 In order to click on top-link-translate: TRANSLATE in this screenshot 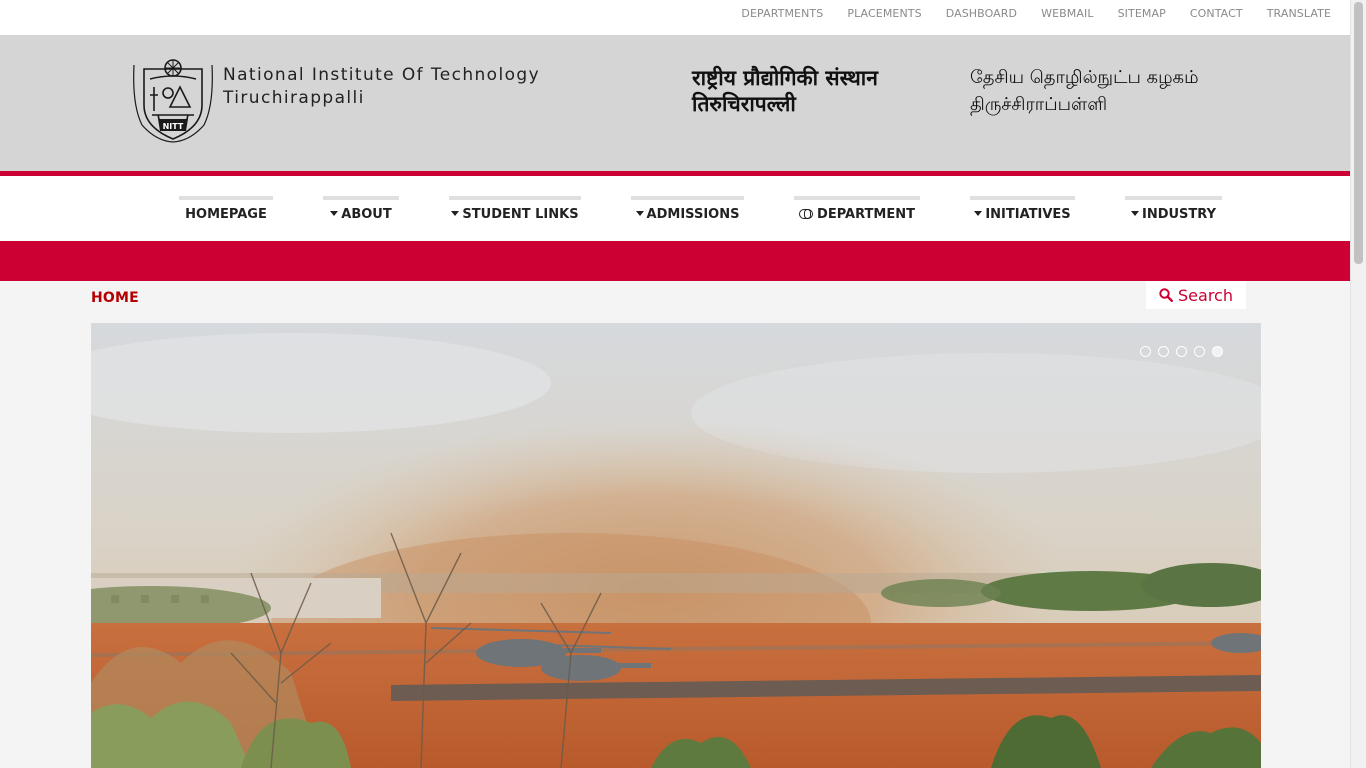, I will do `click(1299, 14)`.